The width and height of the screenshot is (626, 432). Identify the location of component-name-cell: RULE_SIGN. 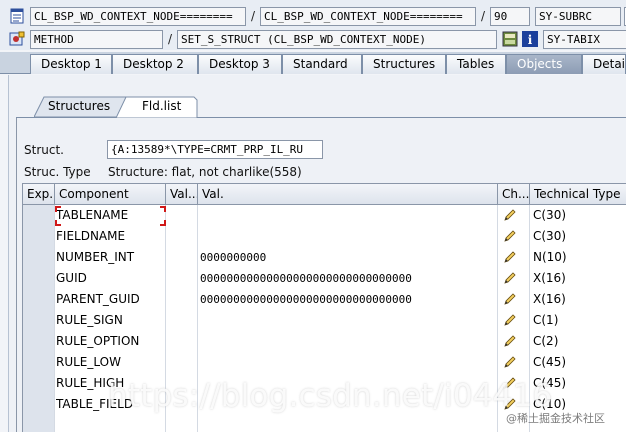
(110, 320).